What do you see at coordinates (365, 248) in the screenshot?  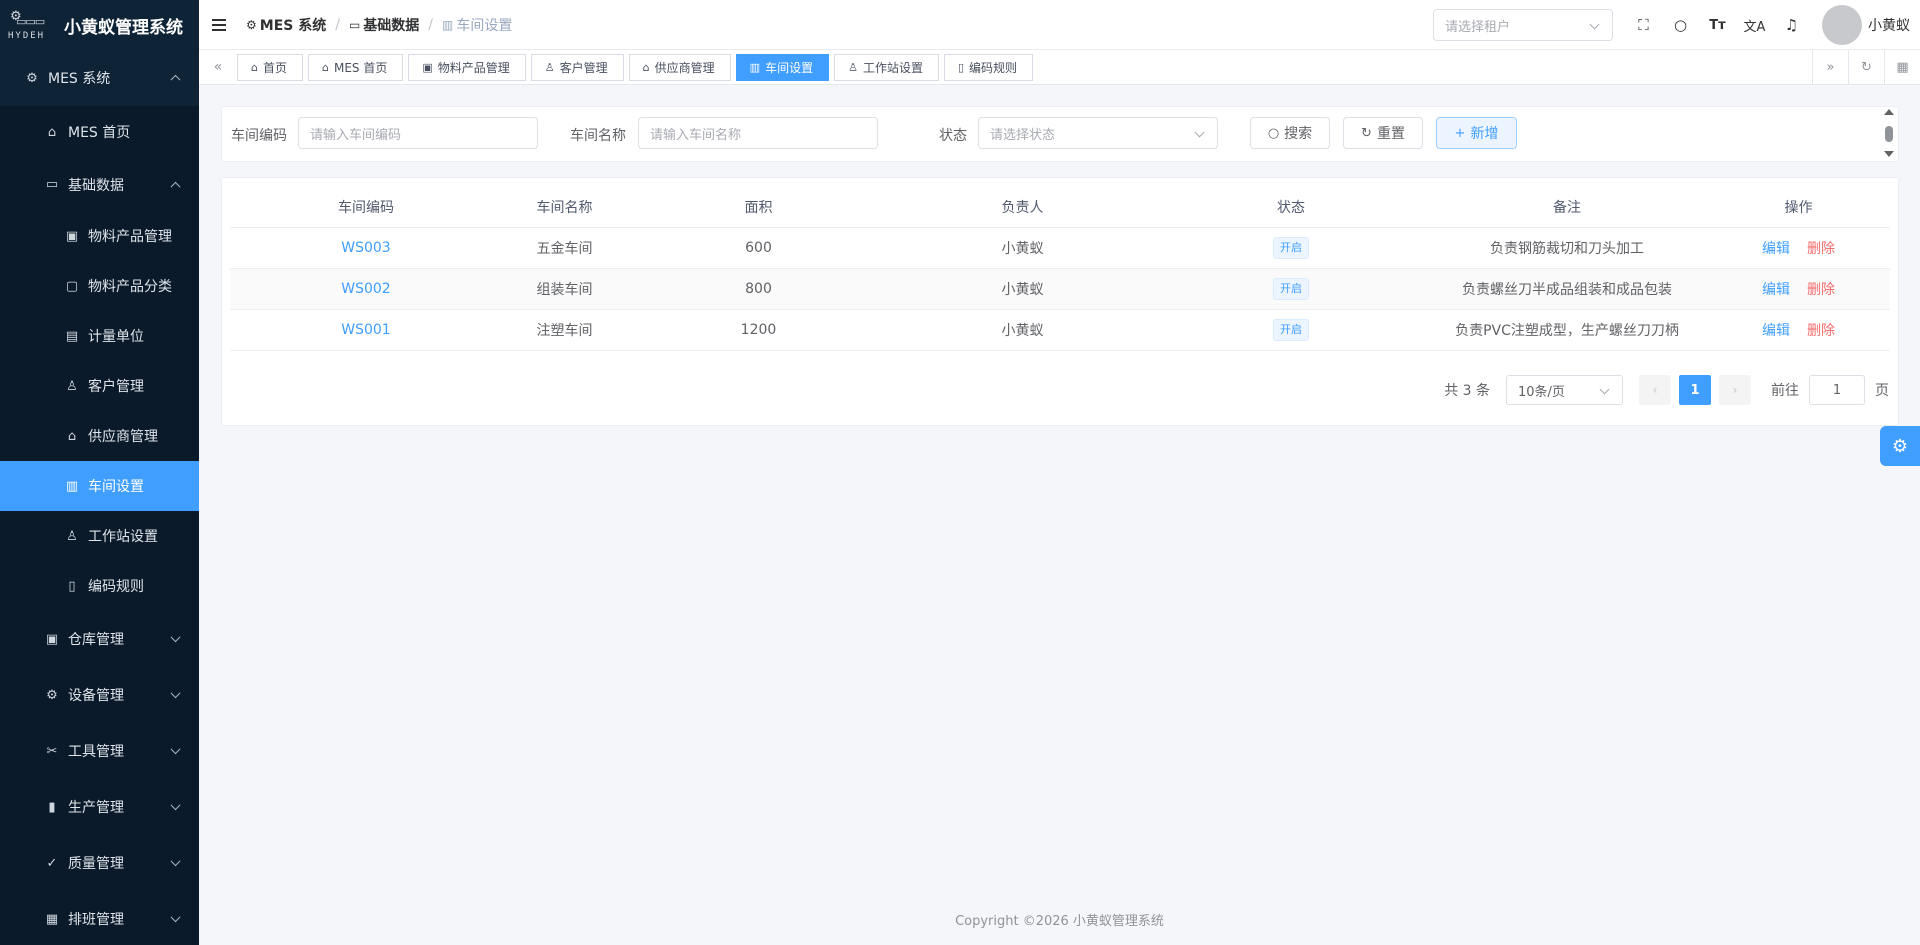 I see `workshop-code-link: WS003` at bounding box center [365, 248].